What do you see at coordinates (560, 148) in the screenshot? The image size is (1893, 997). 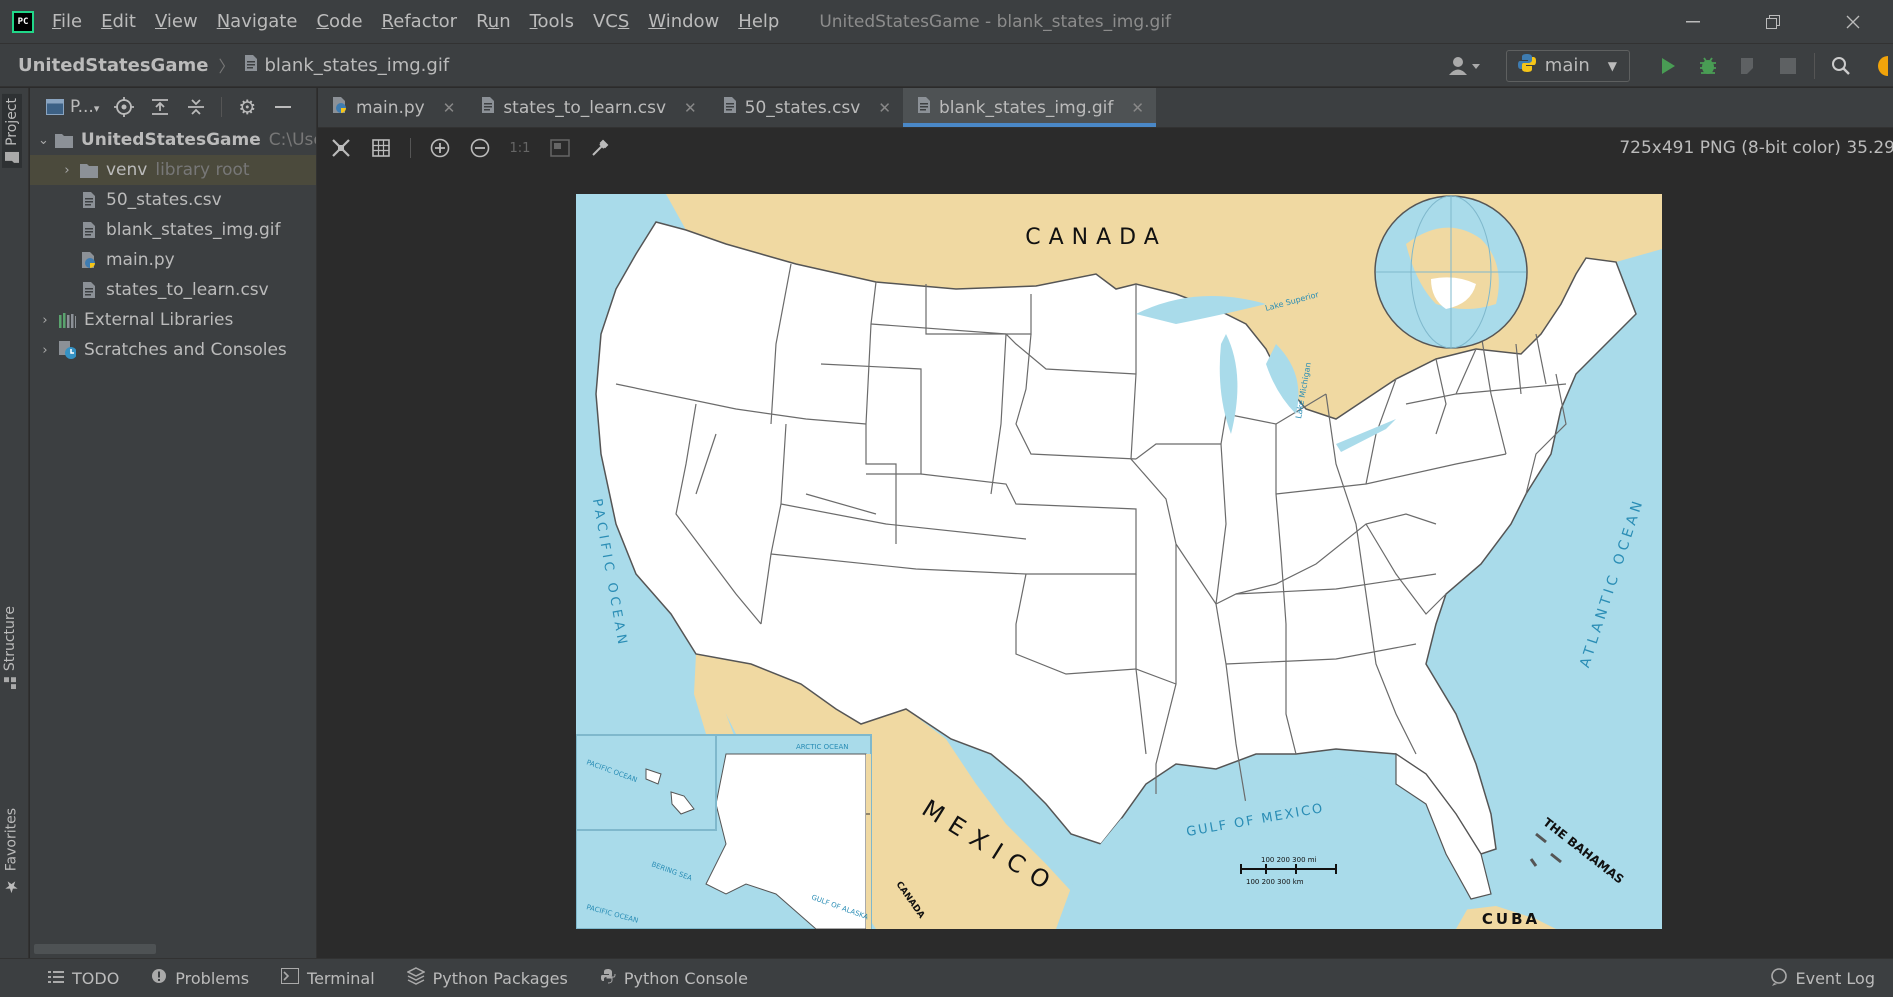 I see `fit-window-icon` at bounding box center [560, 148].